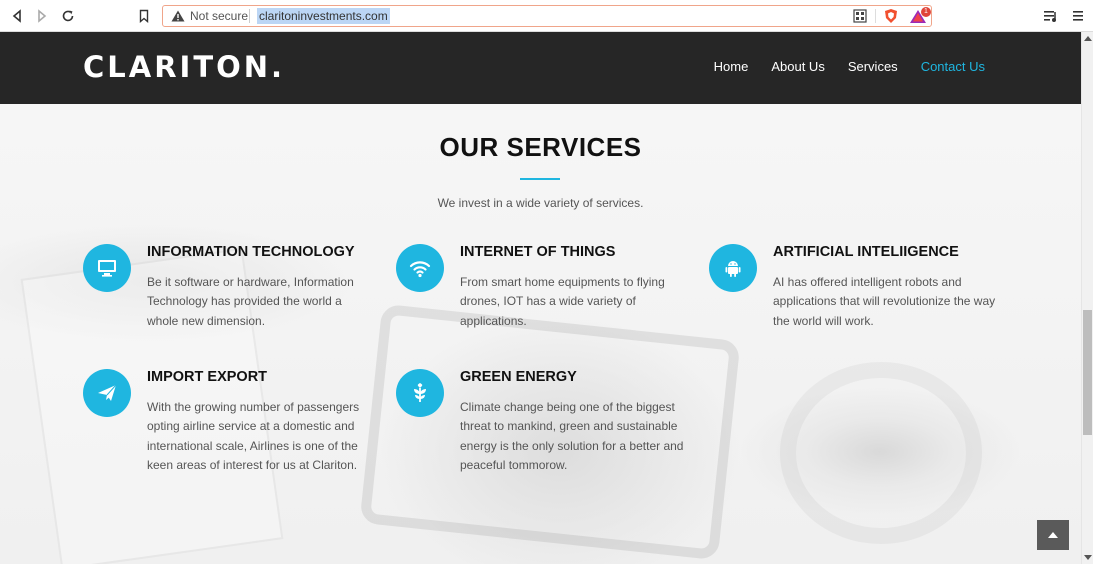 The image size is (1093, 564). I want to click on service-title: IMPORT EXPORT, so click(207, 377).